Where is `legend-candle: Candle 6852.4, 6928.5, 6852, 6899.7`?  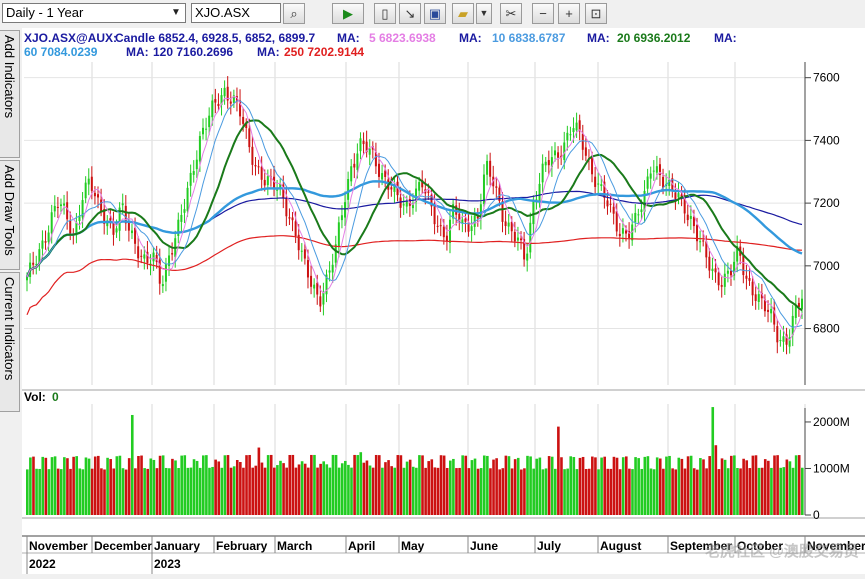 legend-candle: Candle 6852.4, 6928.5, 6852, 6899.7 is located at coordinates (215, 38).